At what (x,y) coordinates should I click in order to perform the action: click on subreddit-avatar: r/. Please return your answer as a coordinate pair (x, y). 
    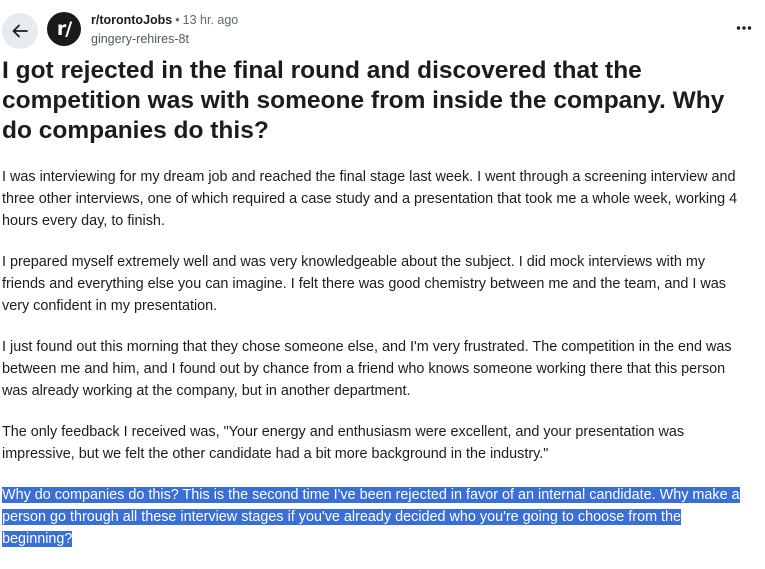
    Looking at the image, I should click on (64, 29).